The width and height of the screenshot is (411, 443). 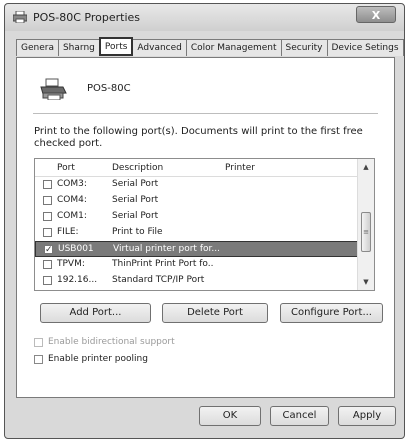 What do you see at coordinates (215, 313) in the screenshot?
I see `delete-port-button: Delete Port` at bounding box center [215, 313].